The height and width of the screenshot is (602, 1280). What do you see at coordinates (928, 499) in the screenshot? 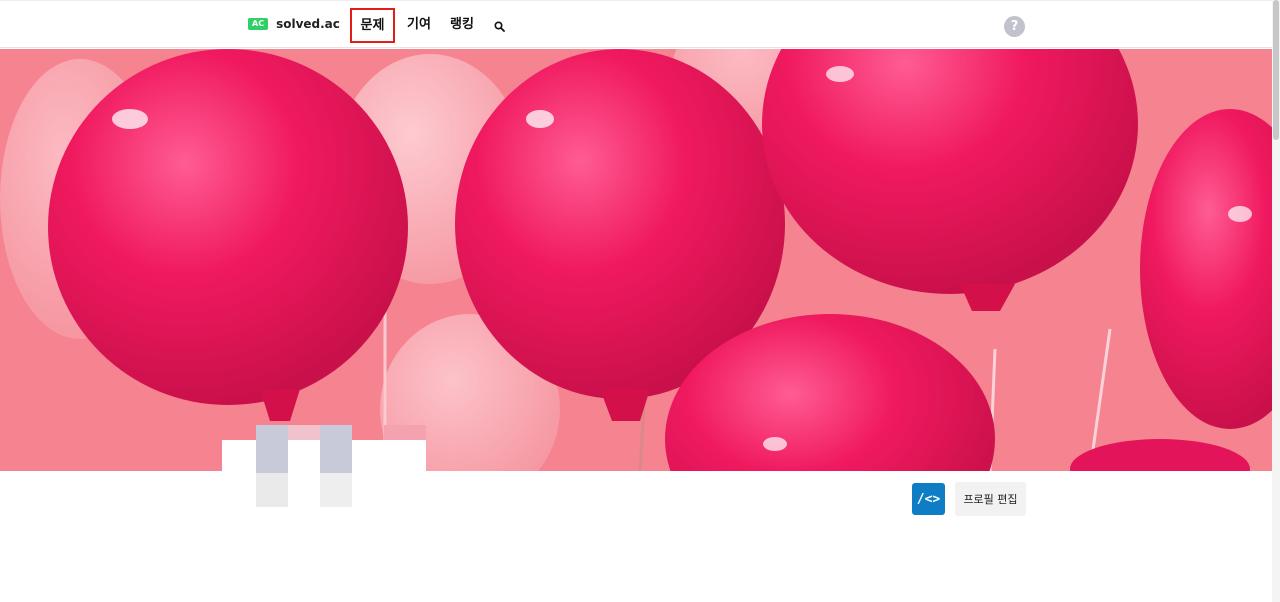
I see `code-icon: /<>` at bounding box center [928, 499].